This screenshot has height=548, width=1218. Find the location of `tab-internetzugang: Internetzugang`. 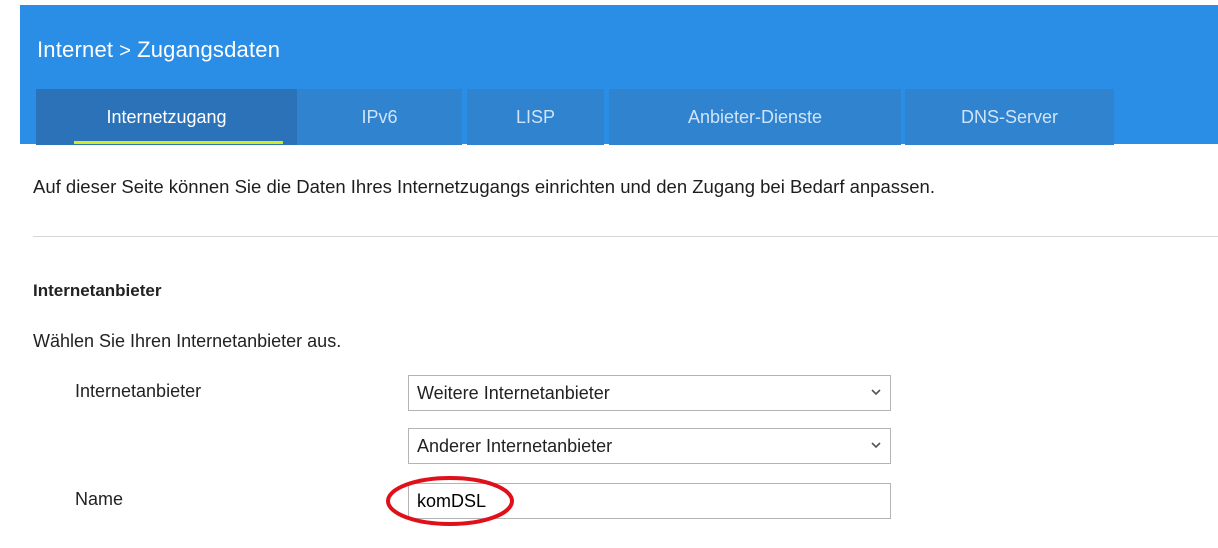

tab-internetzugang: Internetzugang is located at coordinates (166, 117).